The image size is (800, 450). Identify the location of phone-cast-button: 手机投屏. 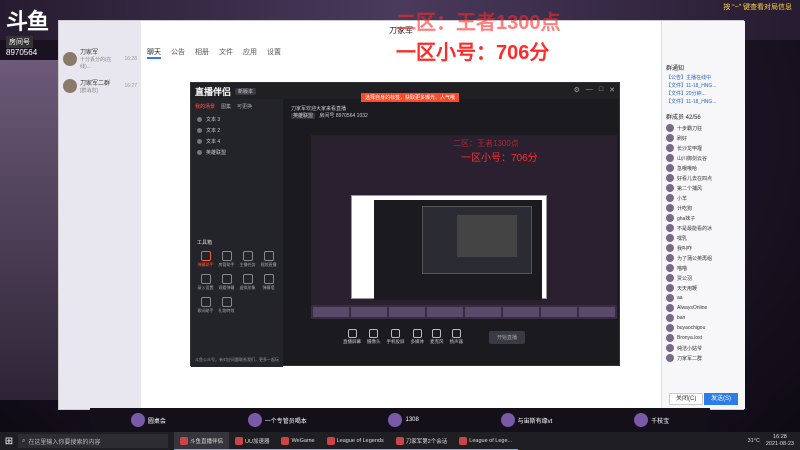
(396, 337).